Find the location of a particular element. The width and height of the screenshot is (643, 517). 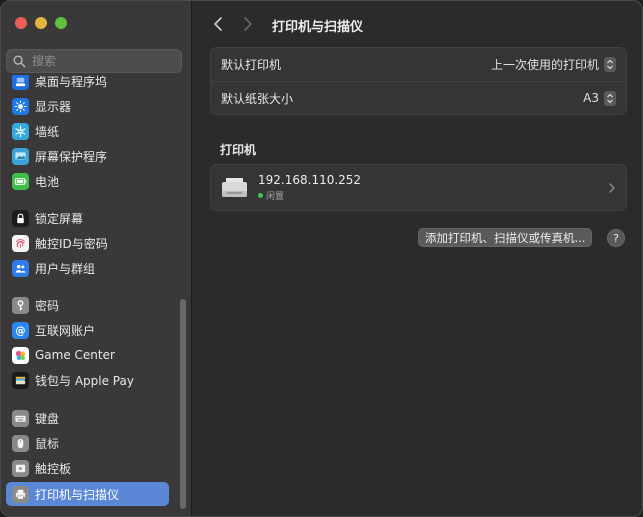

sidebar-item-screen-saver: 屏幕保护程序 is located at coordinates (87, 156).